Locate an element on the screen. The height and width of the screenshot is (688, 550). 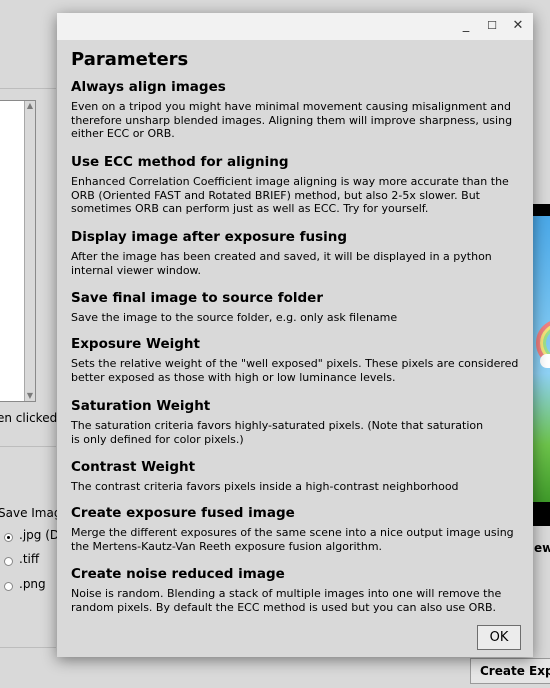
section-heading: Save final image to source folder is located at coordinates (197, 298).